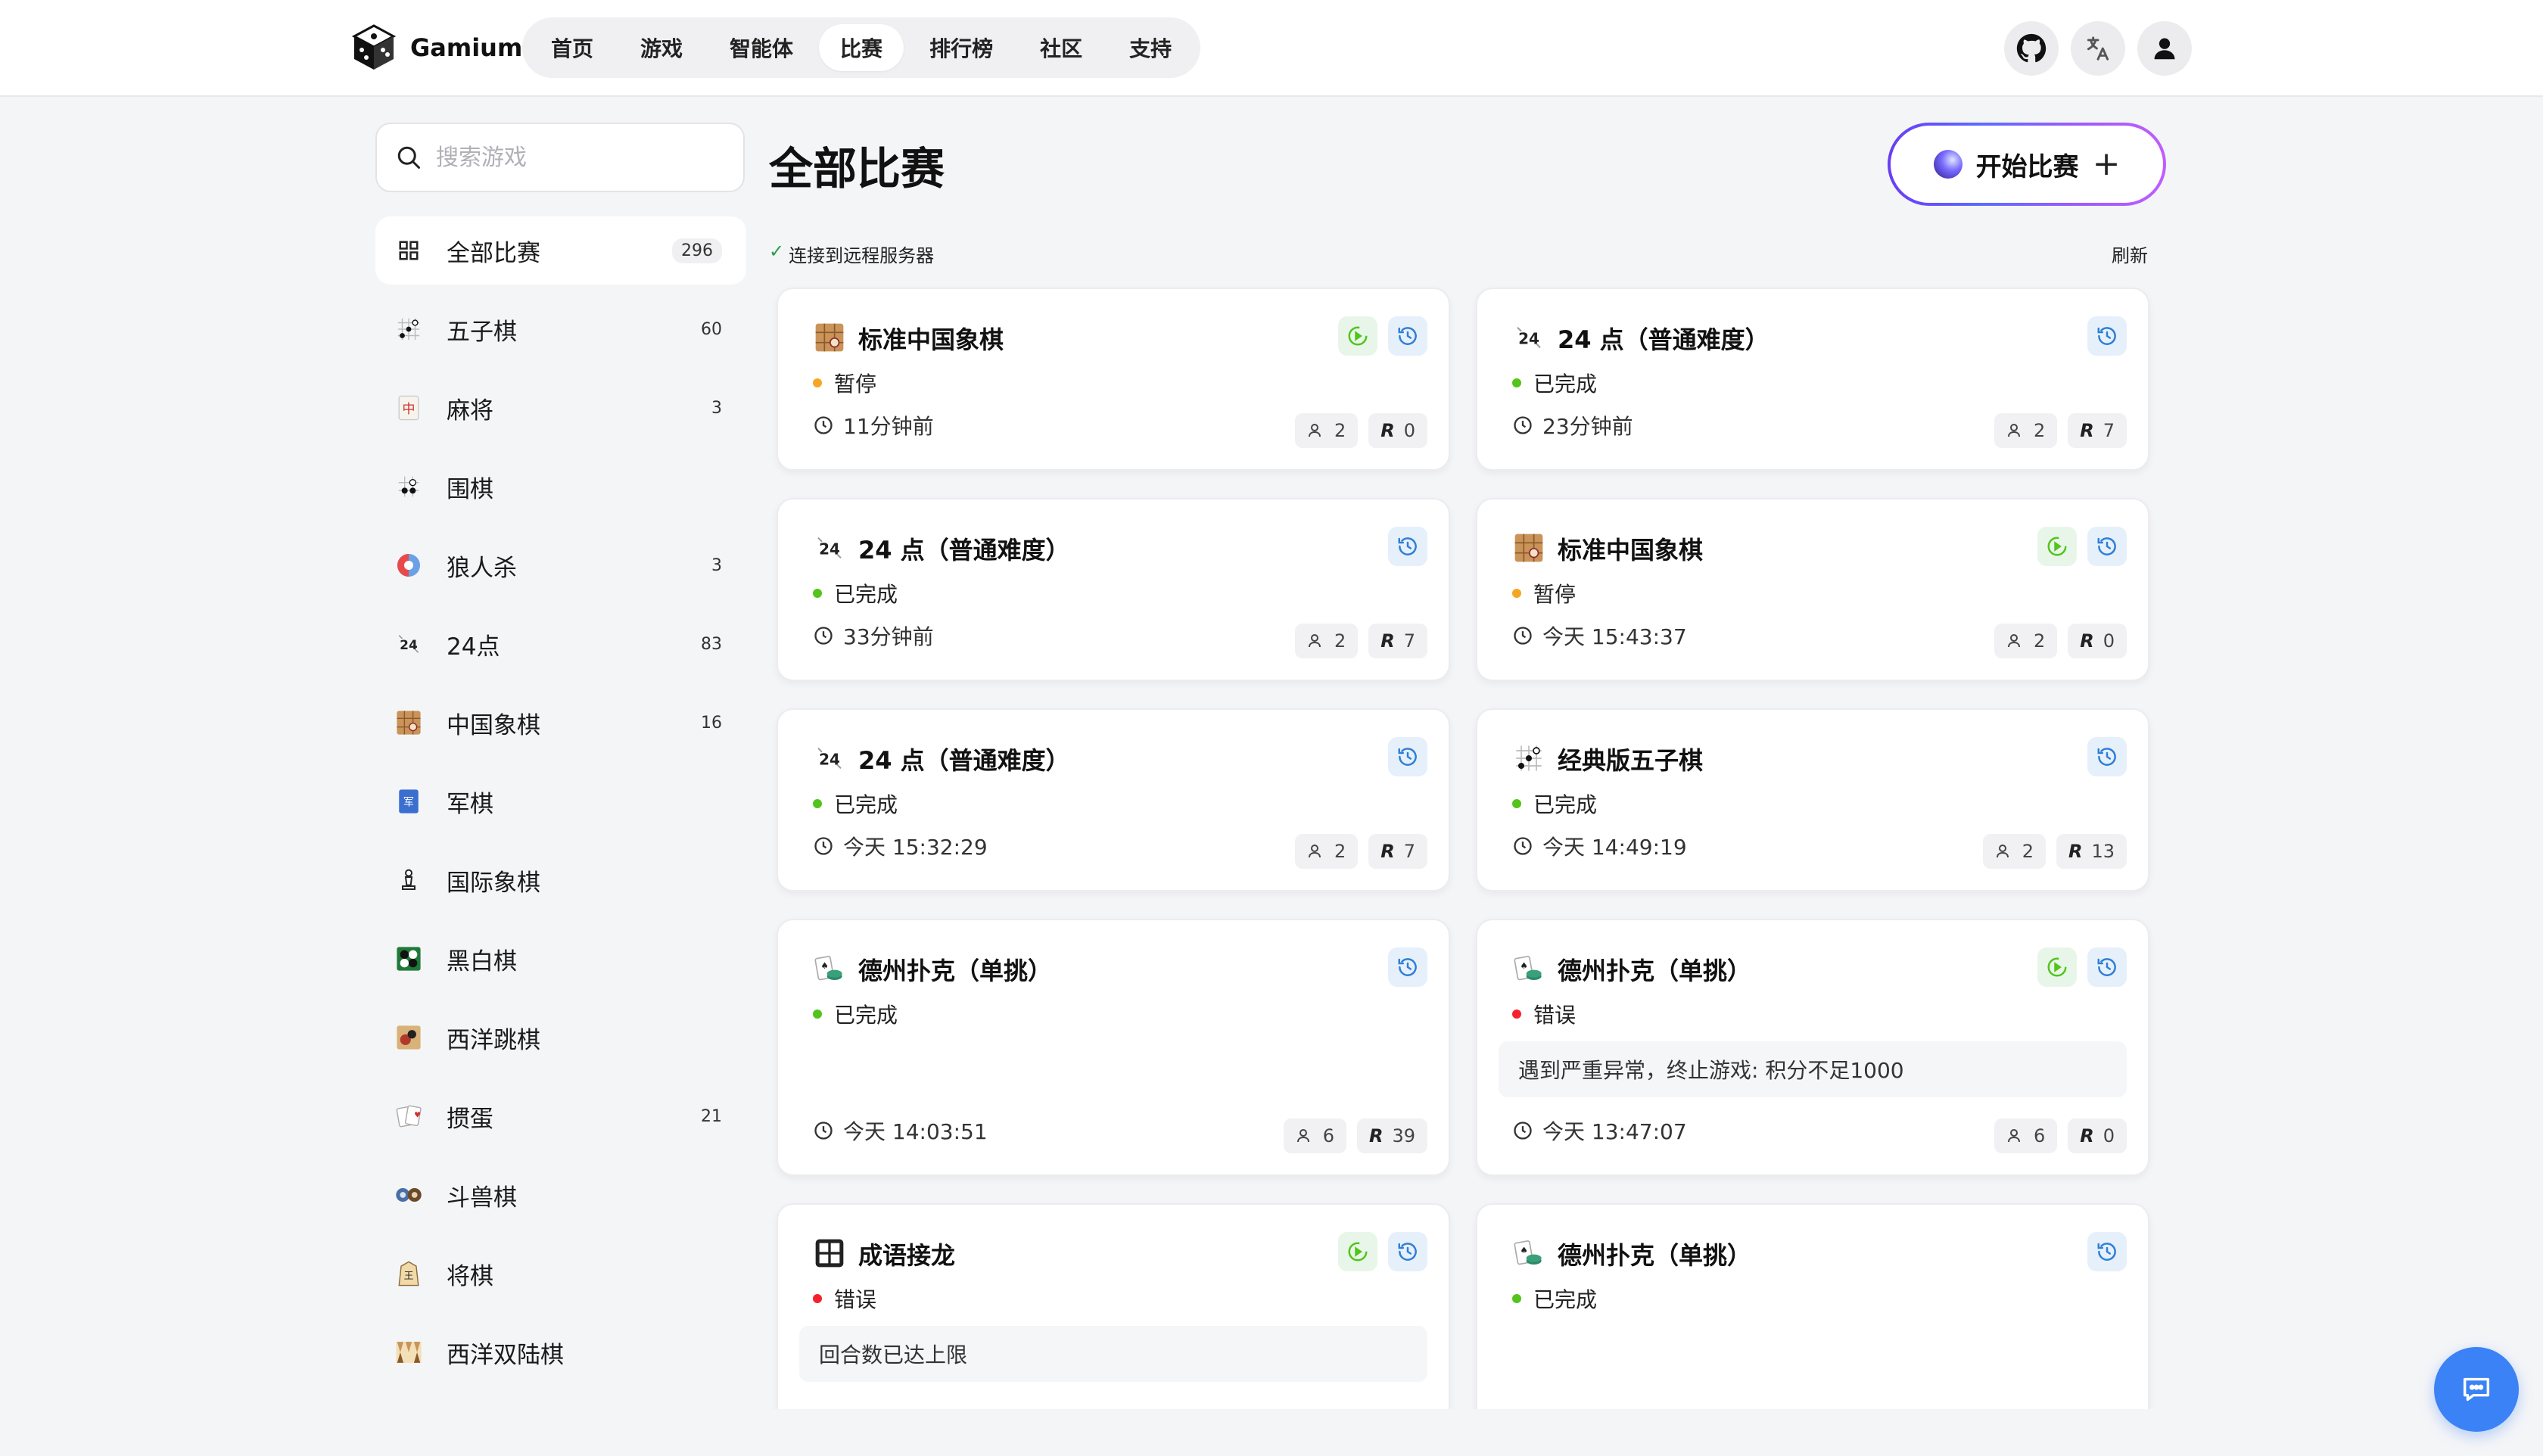 The width and height of the screenshot is (2543, 1456). What do you see at coordinates (560, 880) in the screenshot?
I see `sidebar-item-chess: 国际象棋` at bounding box center [560, 880].